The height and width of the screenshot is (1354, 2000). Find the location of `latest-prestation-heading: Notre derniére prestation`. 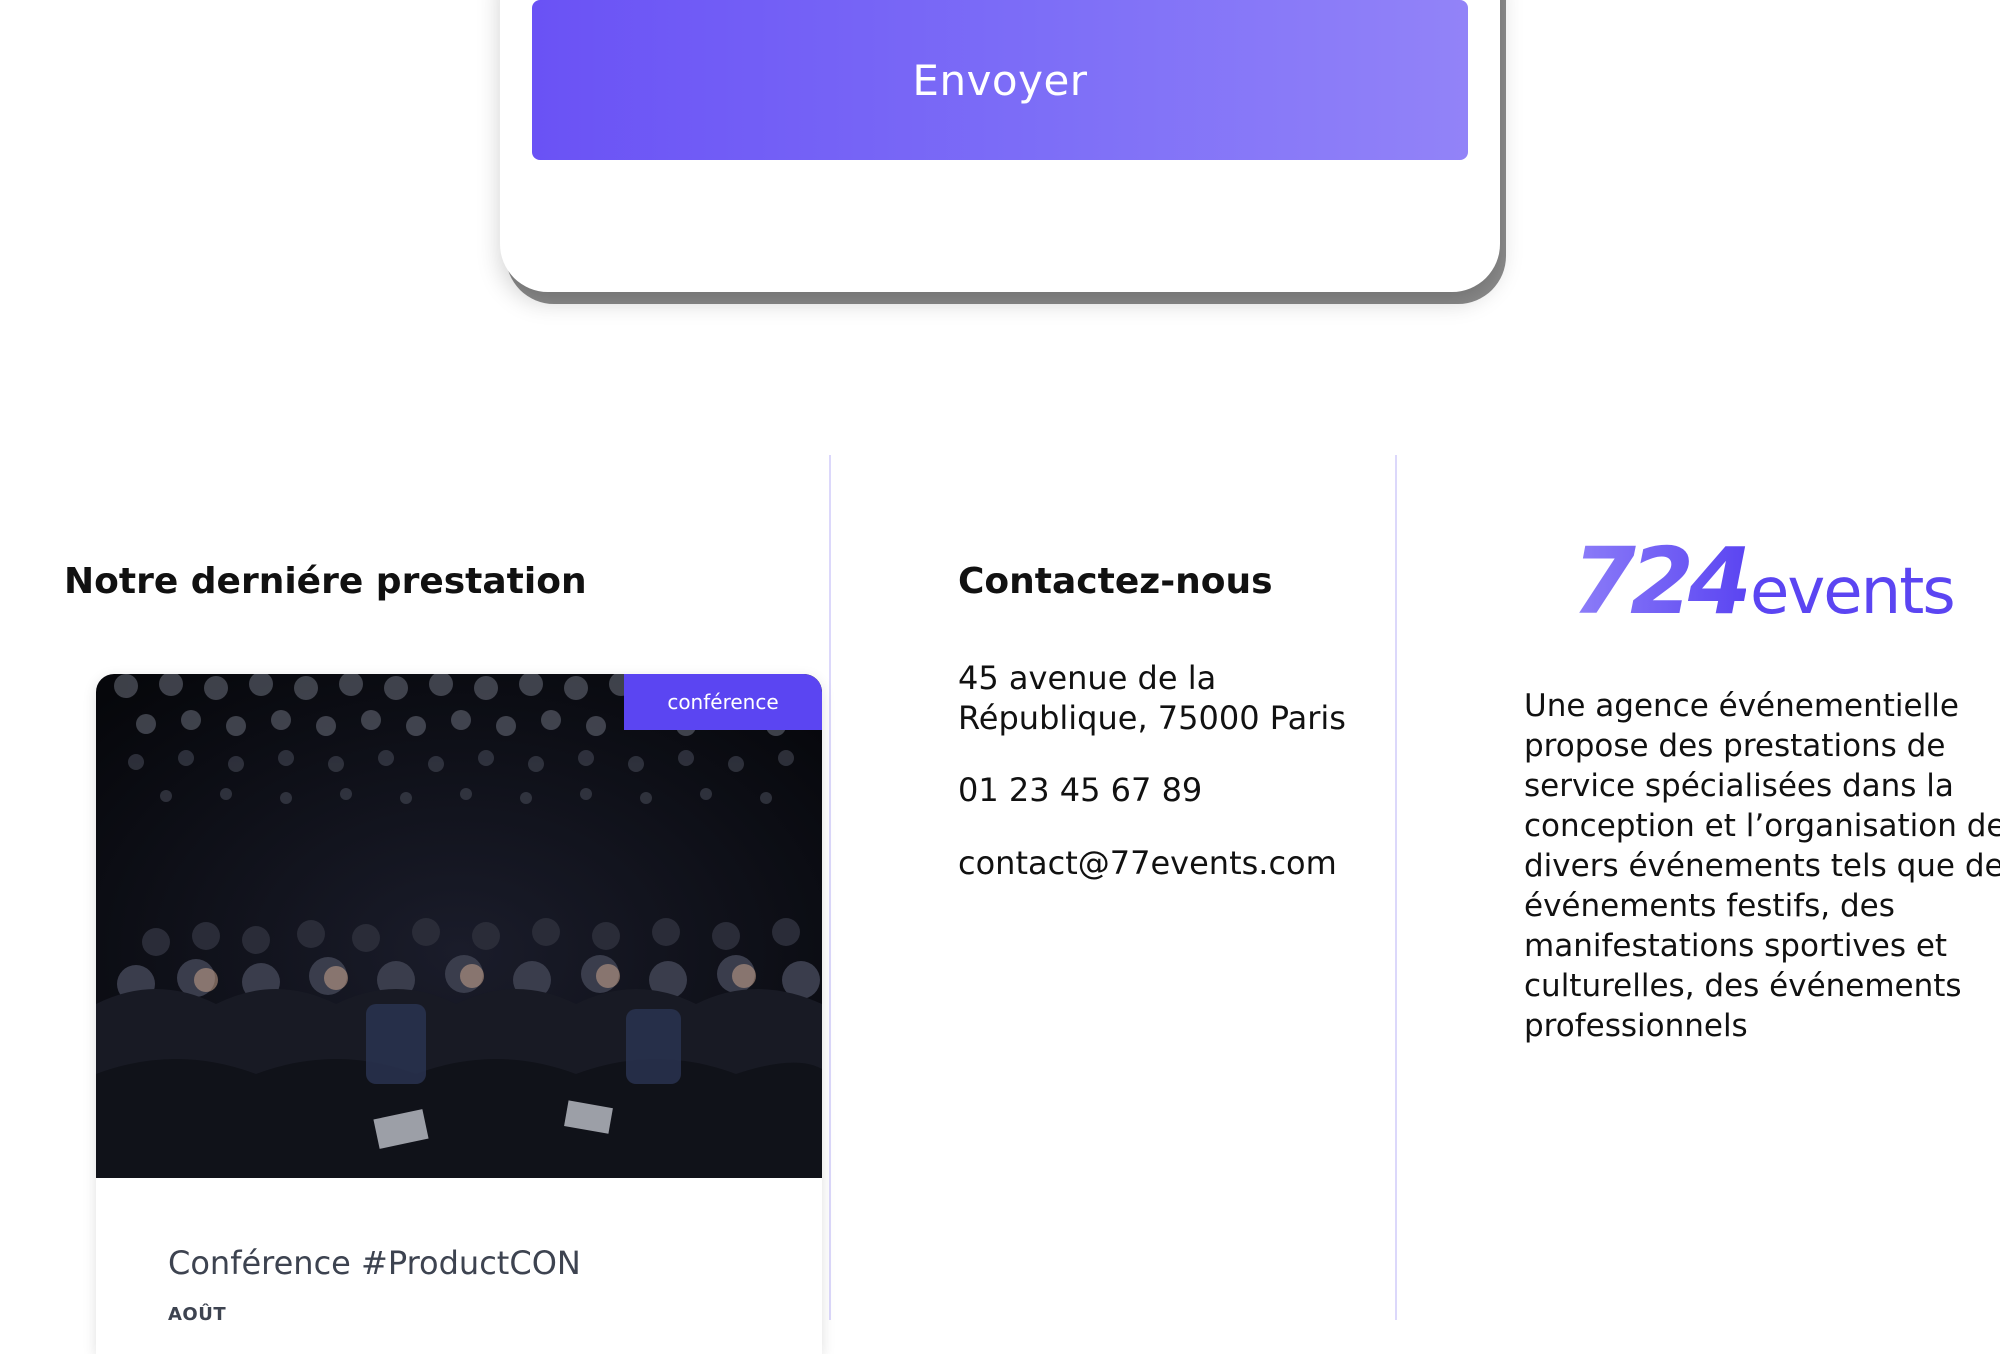

latest-prestation-heading: Notre derniére prestation is located at coordinates (325, 581).